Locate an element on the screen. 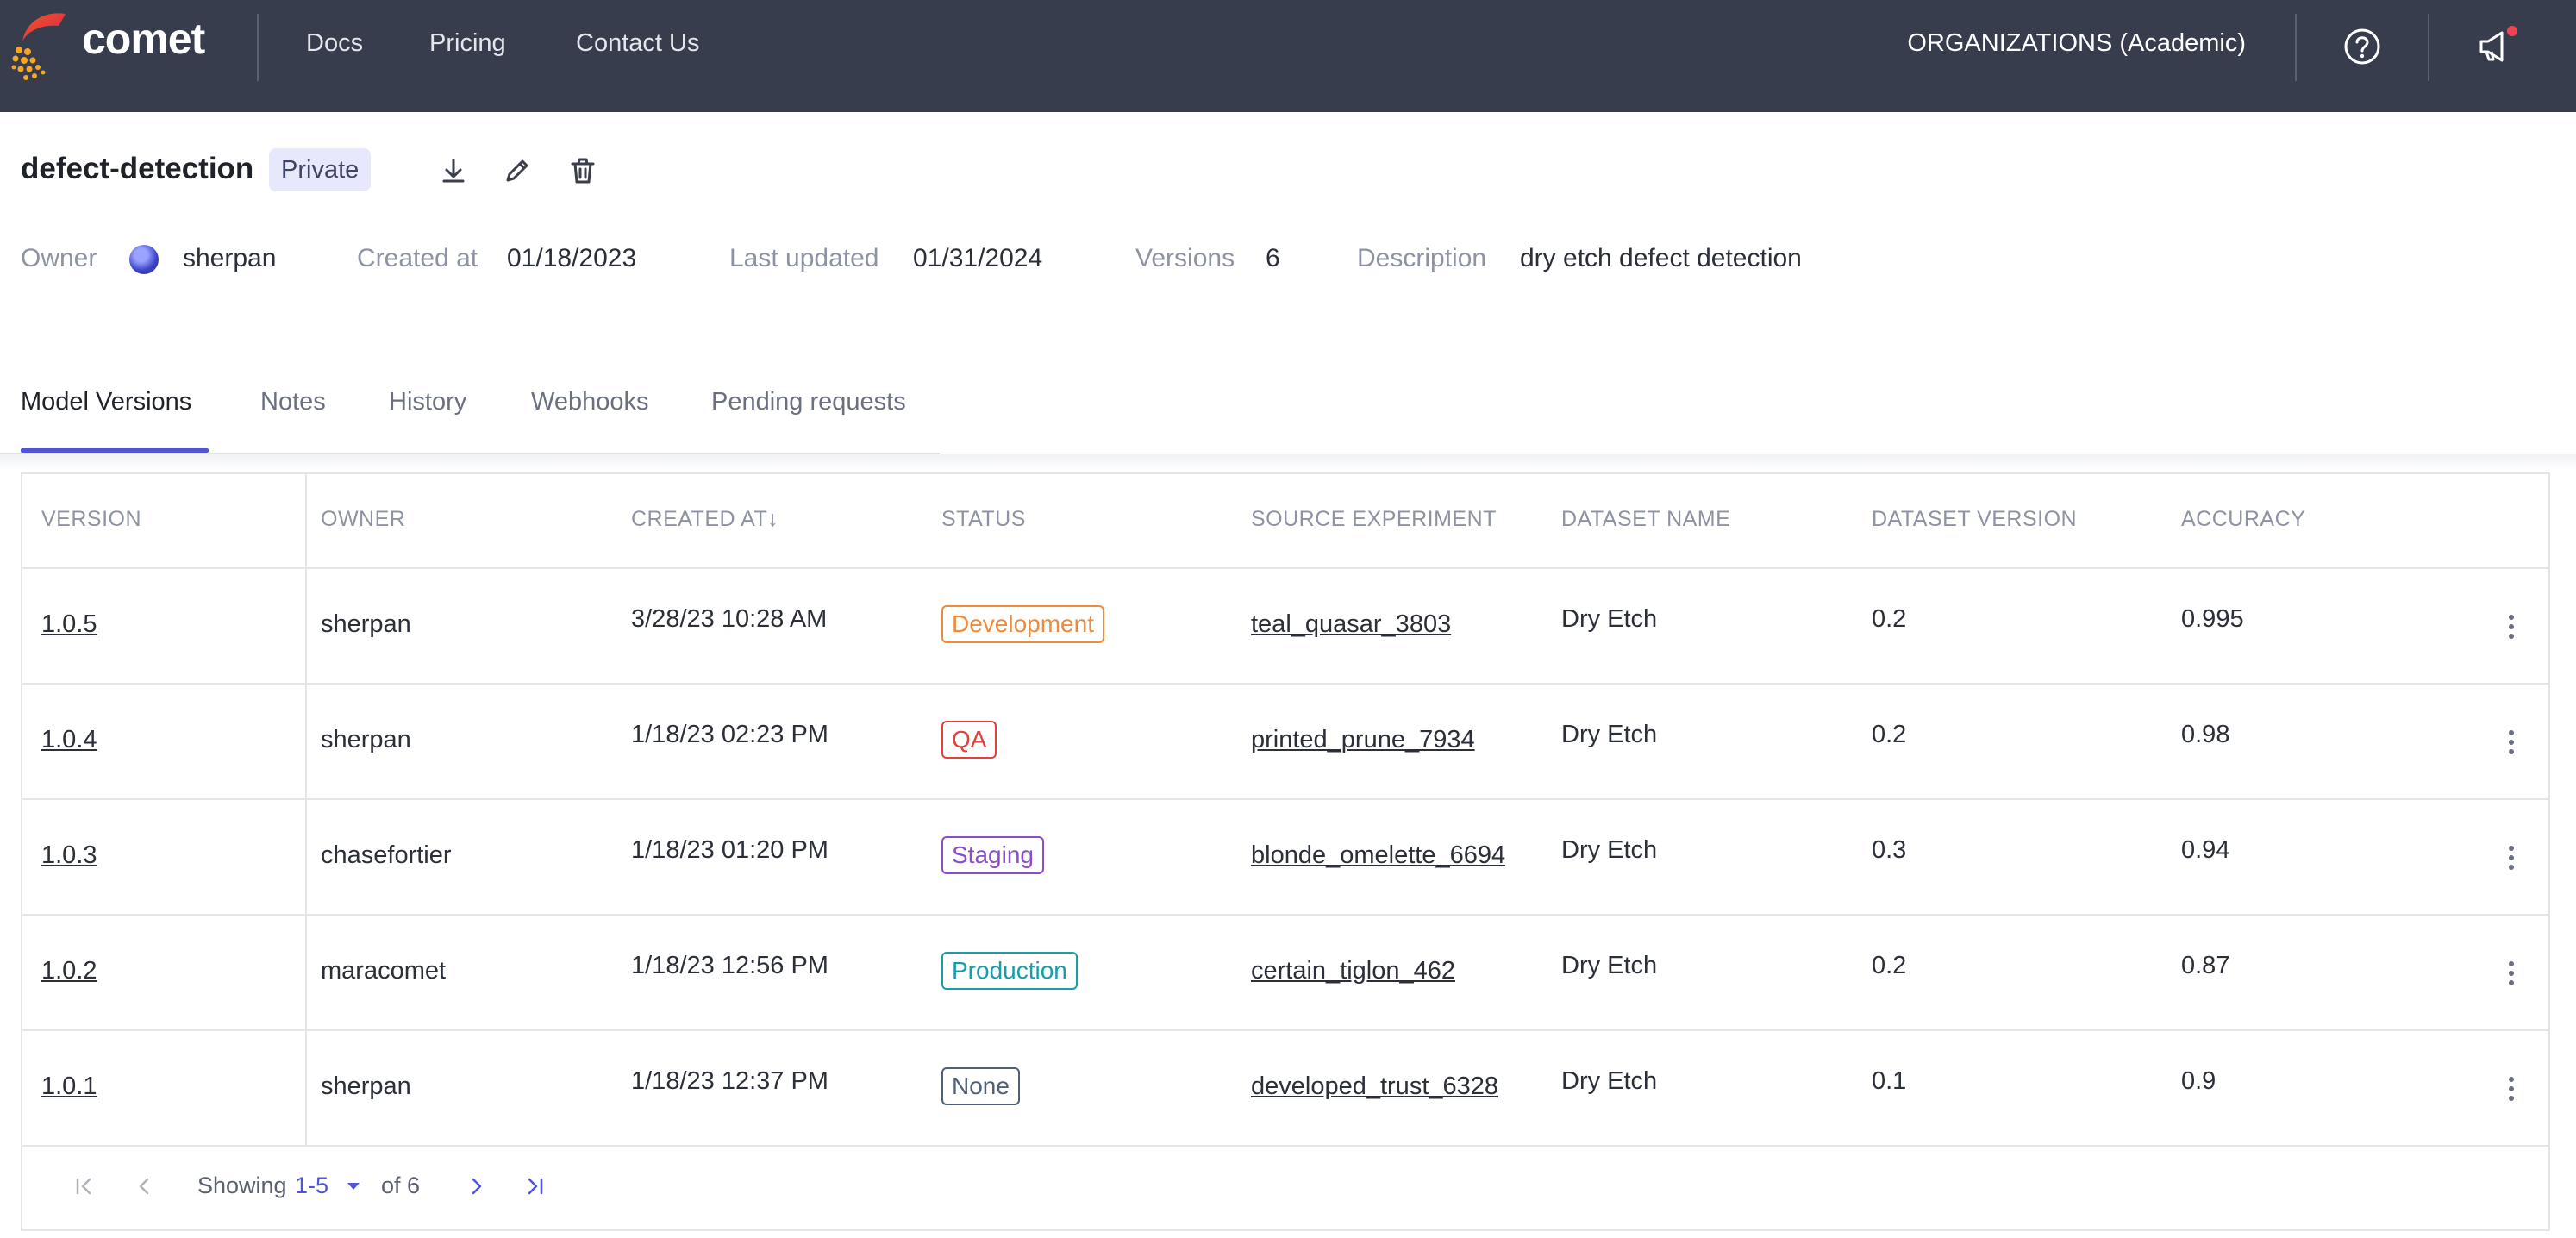 Image resolution: width=2576 pixels, height=1238 pixels. version-link: 1.0.4 is located at coordinates (69, 740).